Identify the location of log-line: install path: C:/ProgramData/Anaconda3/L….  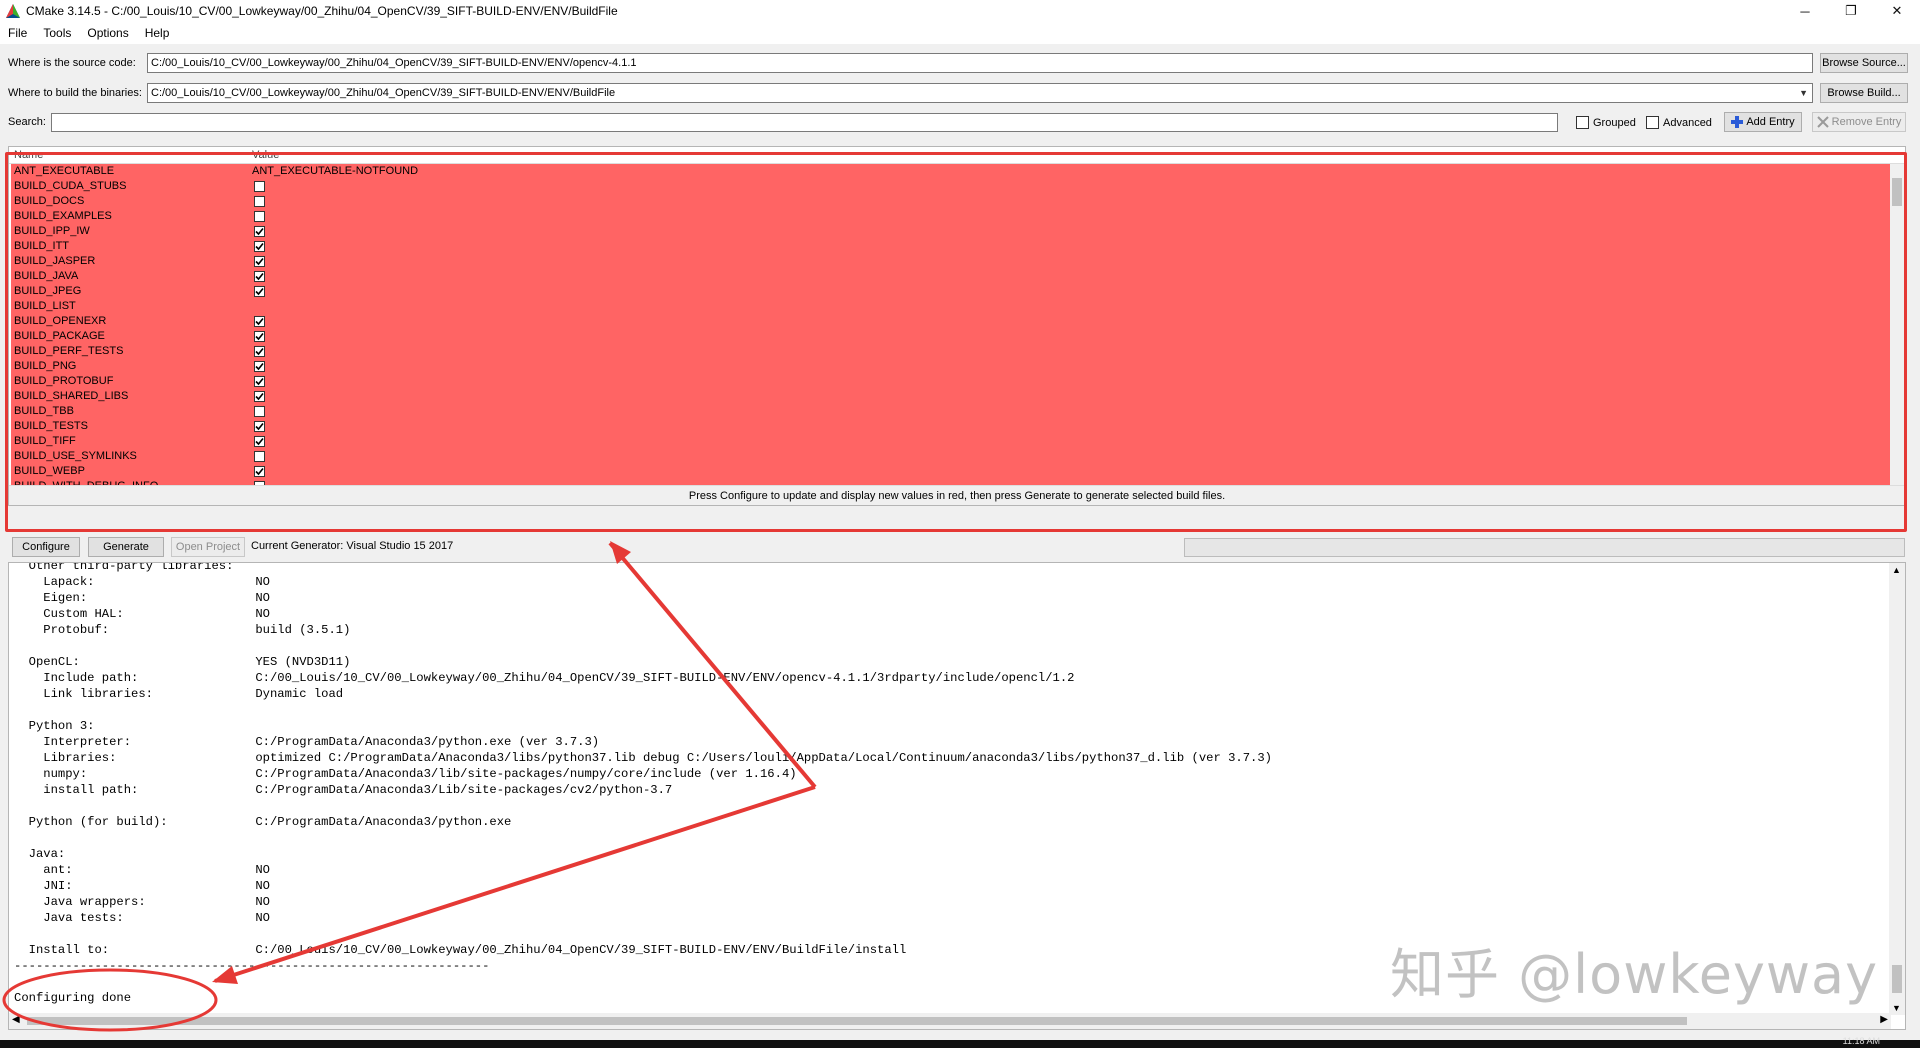
(343, 790).